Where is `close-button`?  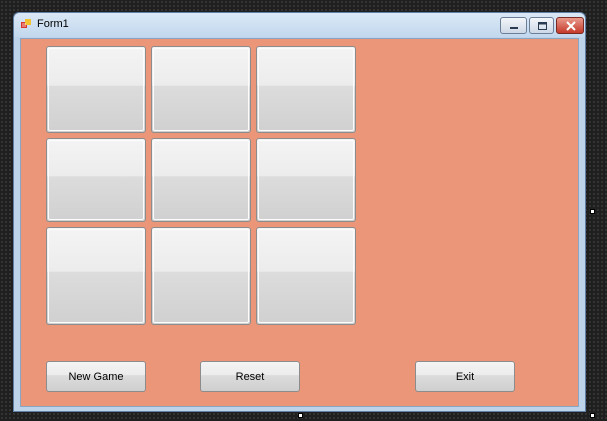
close-button is located at coordinates (570, 25).